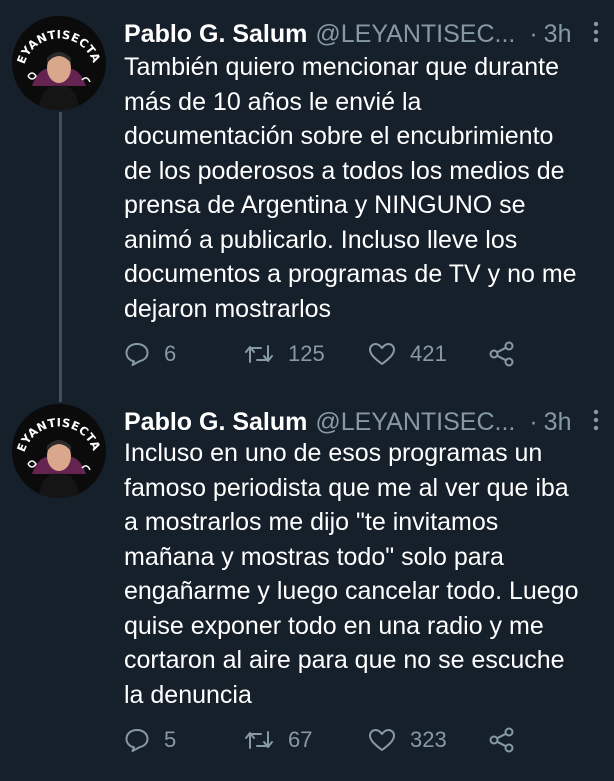  I want to click on tweet-text-line: prensa de Argentina y NINGUNO se, so click(325, 205).